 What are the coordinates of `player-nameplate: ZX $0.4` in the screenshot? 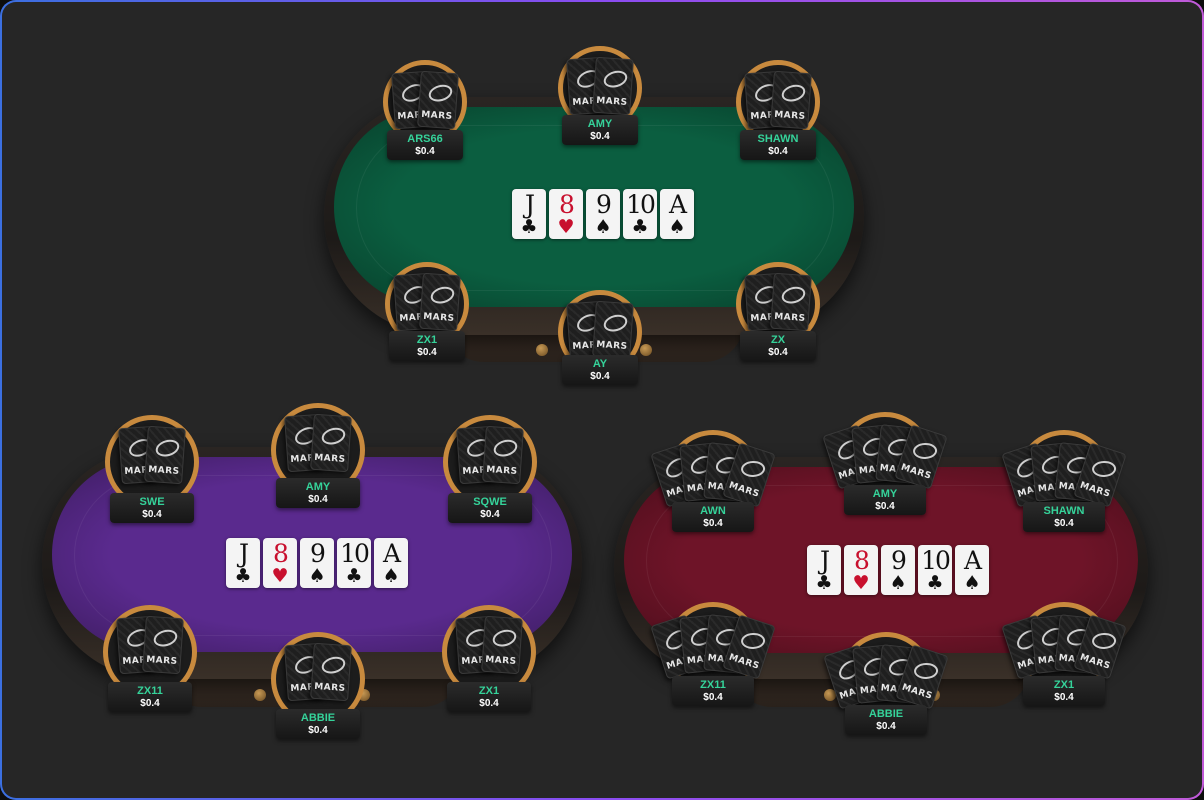 It's located at (778, 346).